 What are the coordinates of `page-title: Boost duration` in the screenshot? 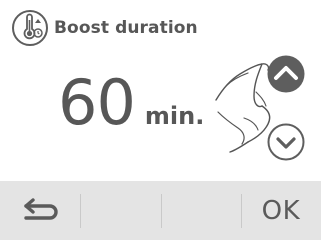 It's located at (126, 28).